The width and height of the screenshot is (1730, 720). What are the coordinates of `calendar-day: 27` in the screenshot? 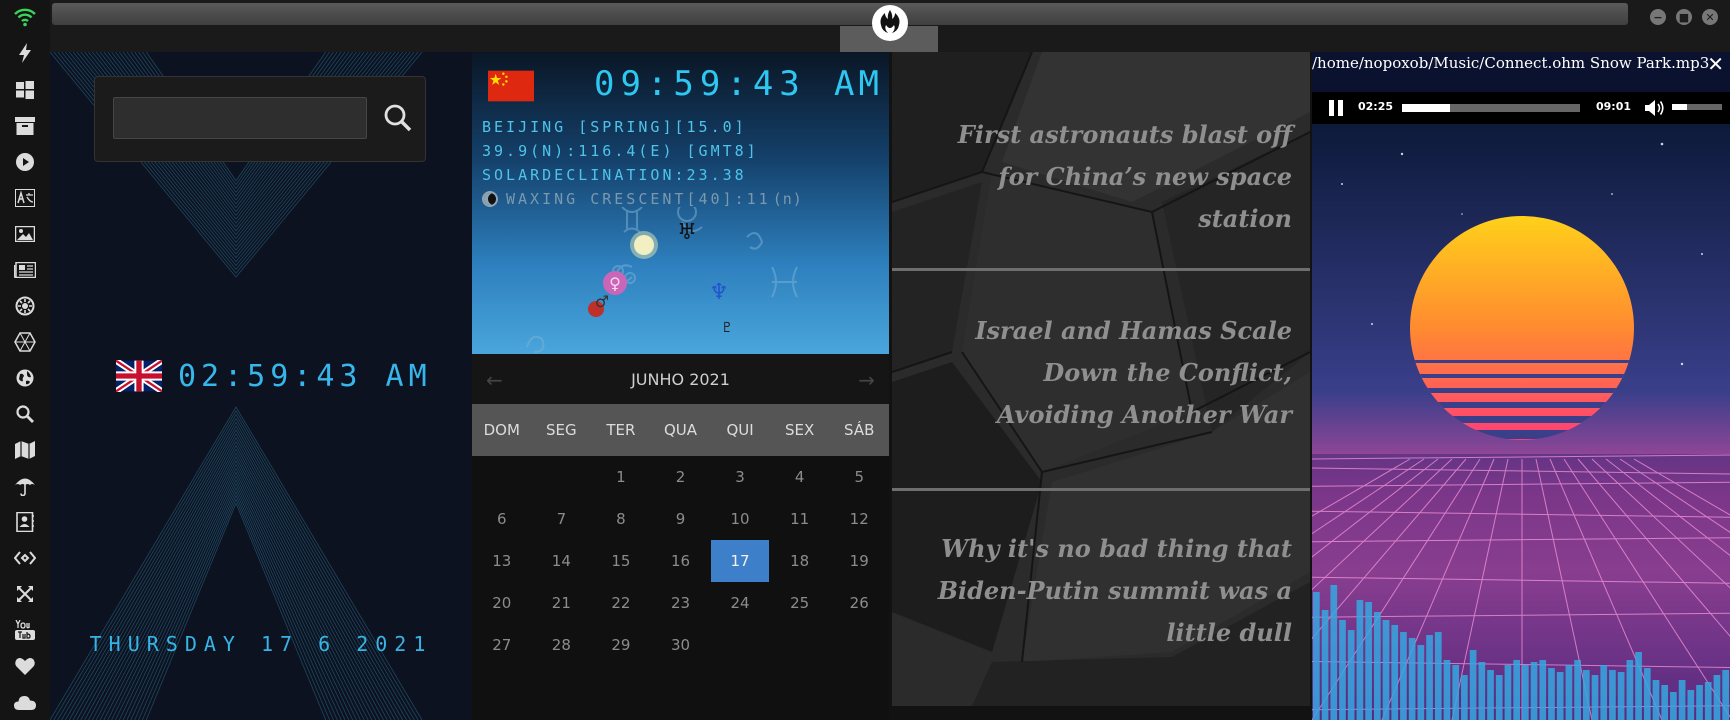 It's located at (502, 645).